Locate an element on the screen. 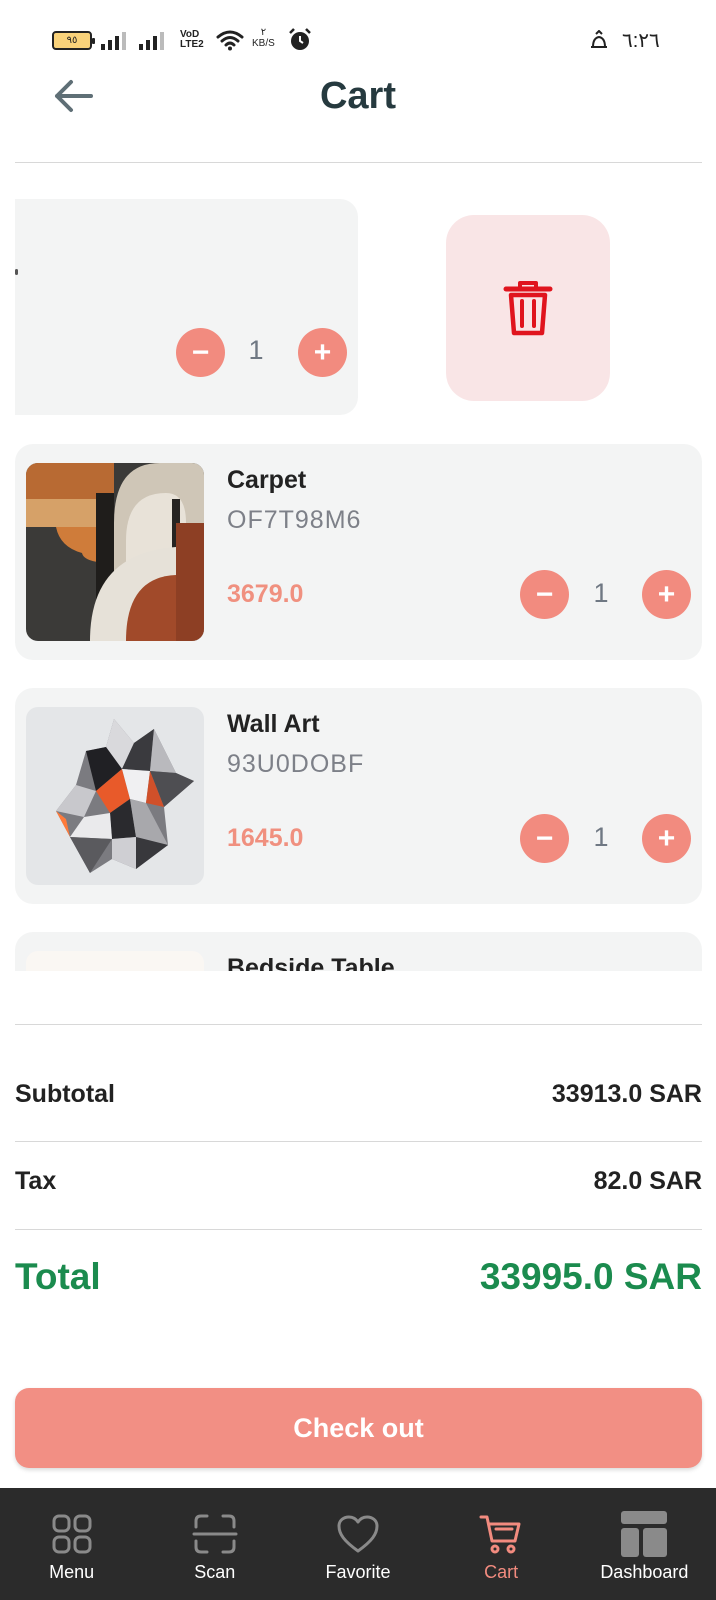 This screenshot has width=716, height=1600. subtotal-value: 33913.0 SAR is located at coordinates (626, 1094).